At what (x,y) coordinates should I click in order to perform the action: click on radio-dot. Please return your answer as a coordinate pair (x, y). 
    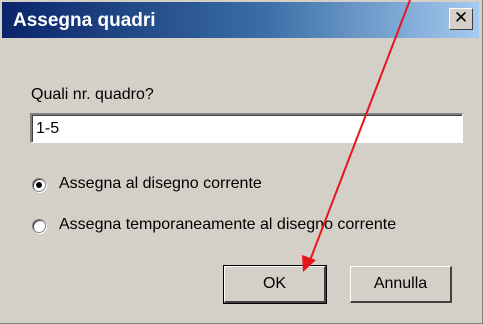
    Looking at the image, I should click on (39, 185).